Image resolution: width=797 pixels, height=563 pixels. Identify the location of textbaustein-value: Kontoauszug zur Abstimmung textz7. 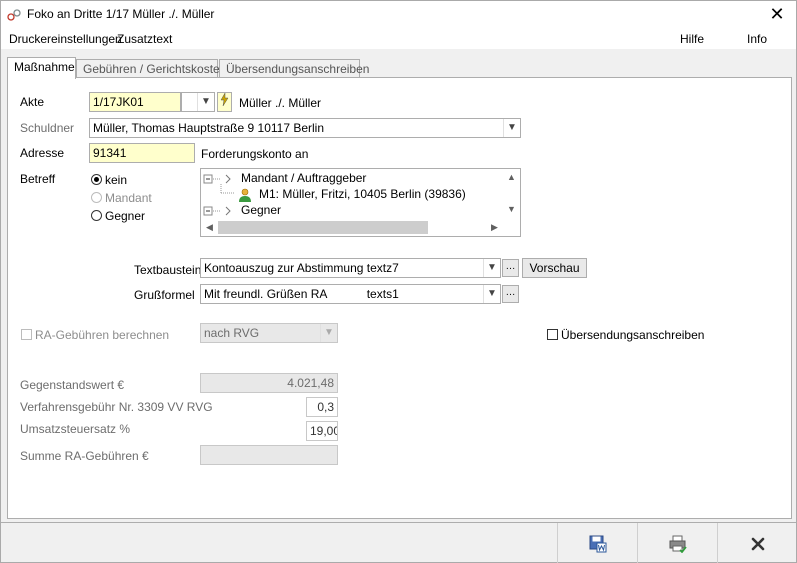
(301, 268).